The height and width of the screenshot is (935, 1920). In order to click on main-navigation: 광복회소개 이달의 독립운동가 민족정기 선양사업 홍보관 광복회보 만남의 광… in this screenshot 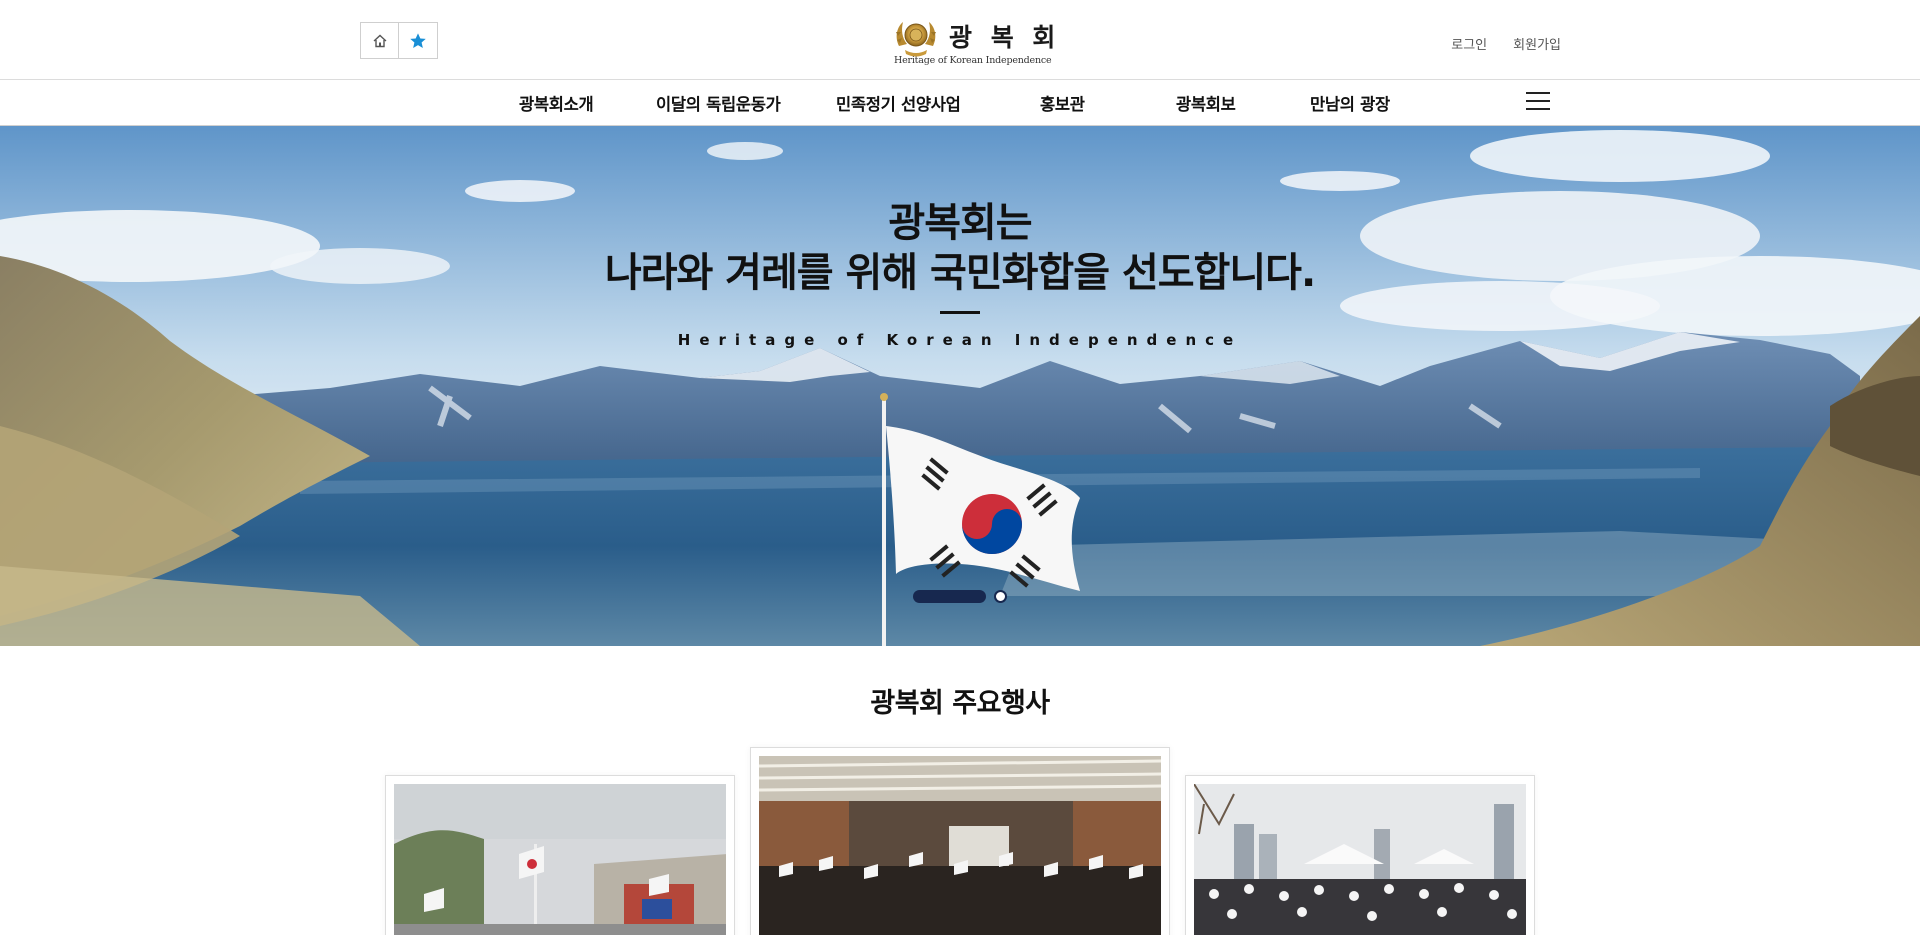, I will do `click(960, 103)`.